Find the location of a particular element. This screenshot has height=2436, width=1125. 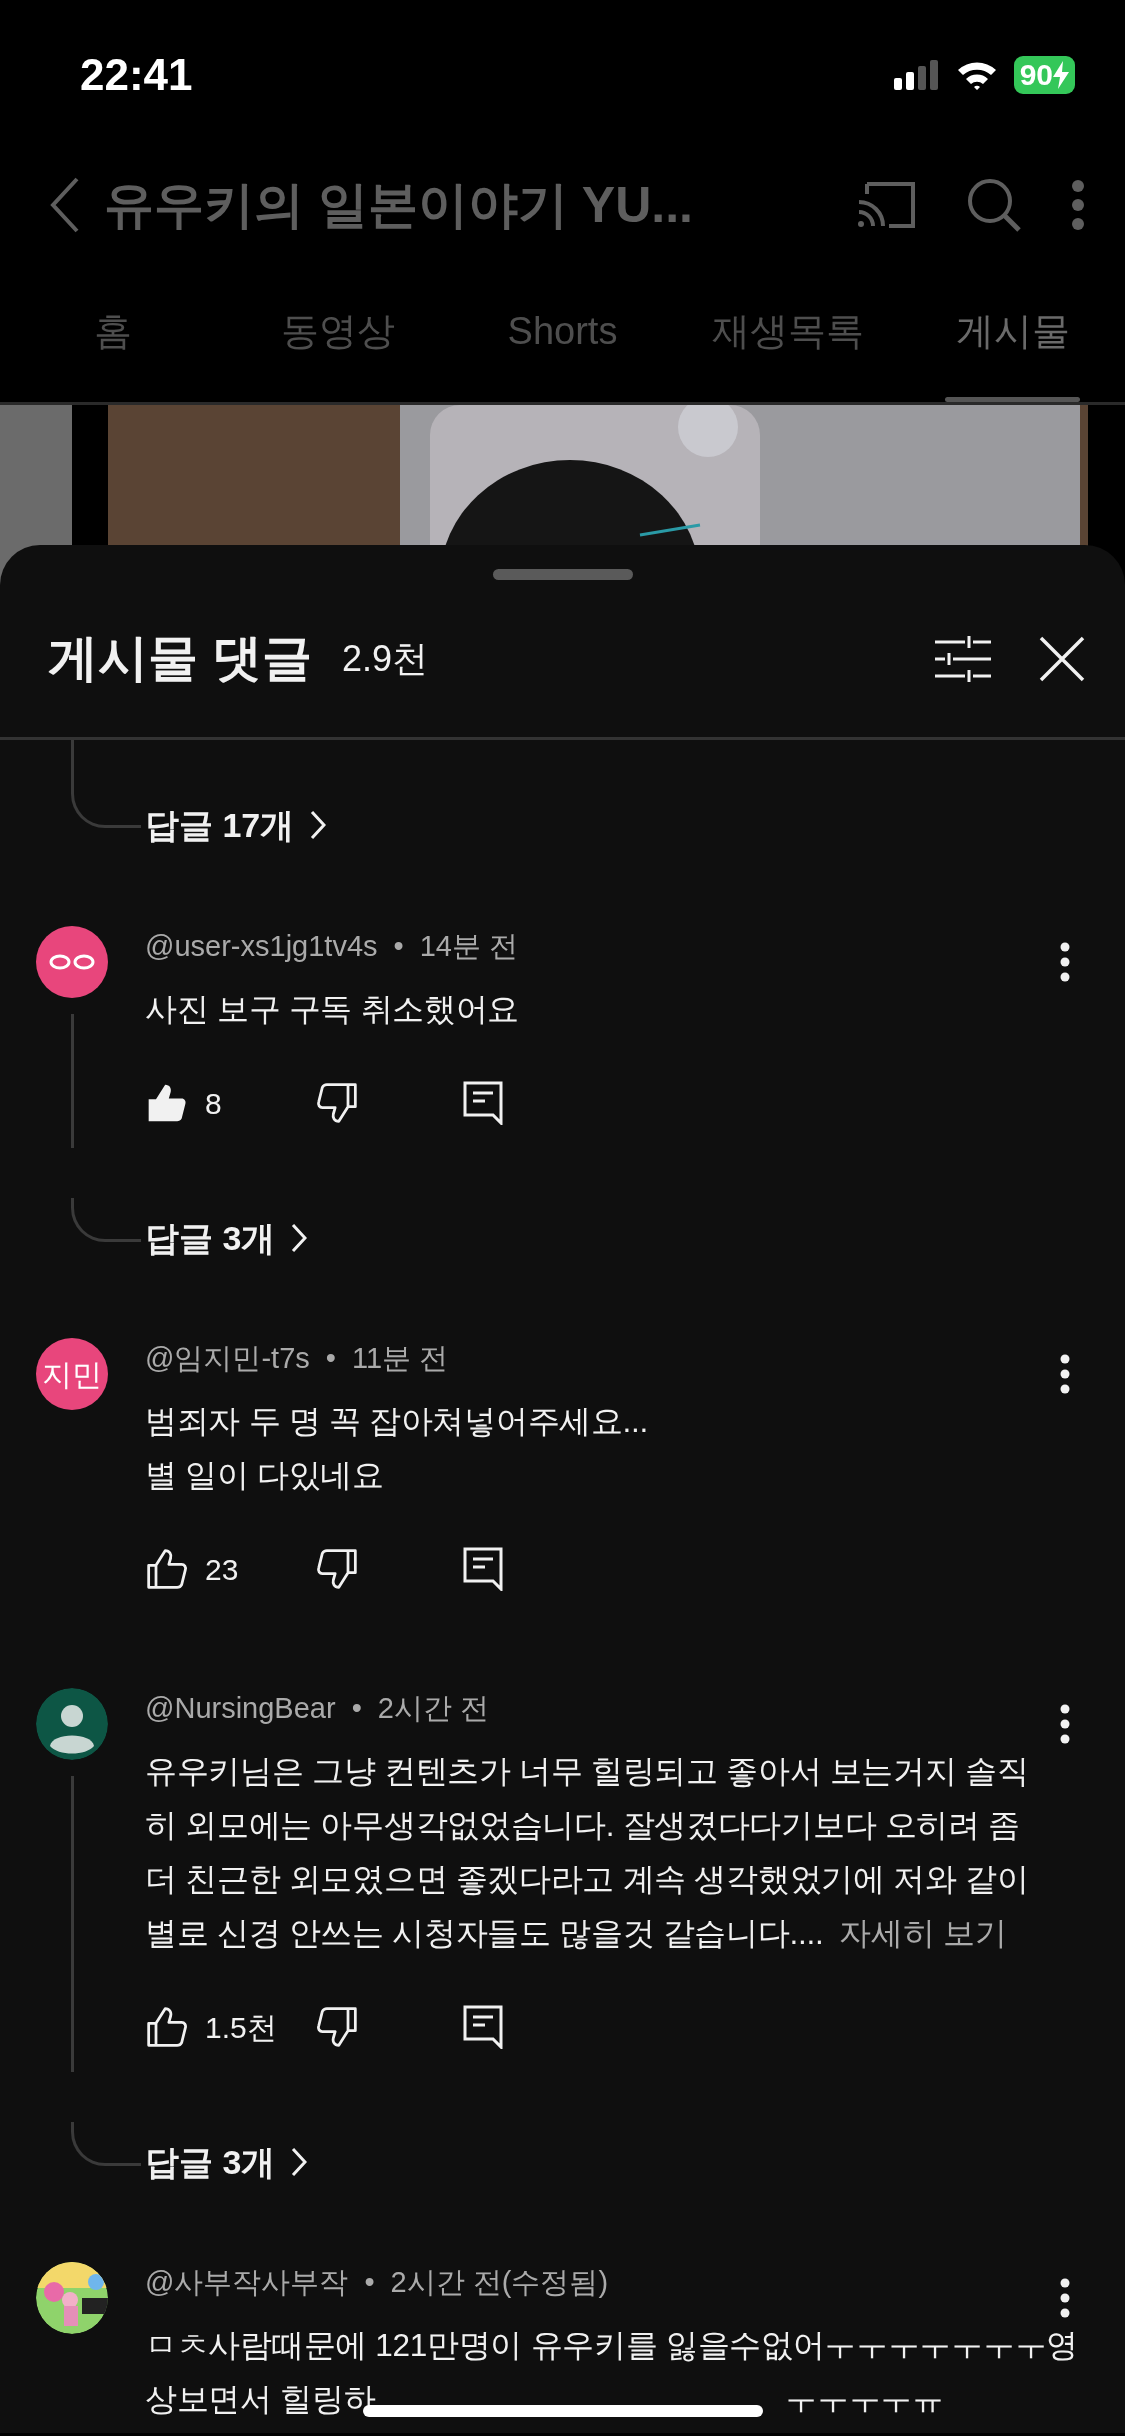

avatar: 지민 is located at coordinates (72, 1374).